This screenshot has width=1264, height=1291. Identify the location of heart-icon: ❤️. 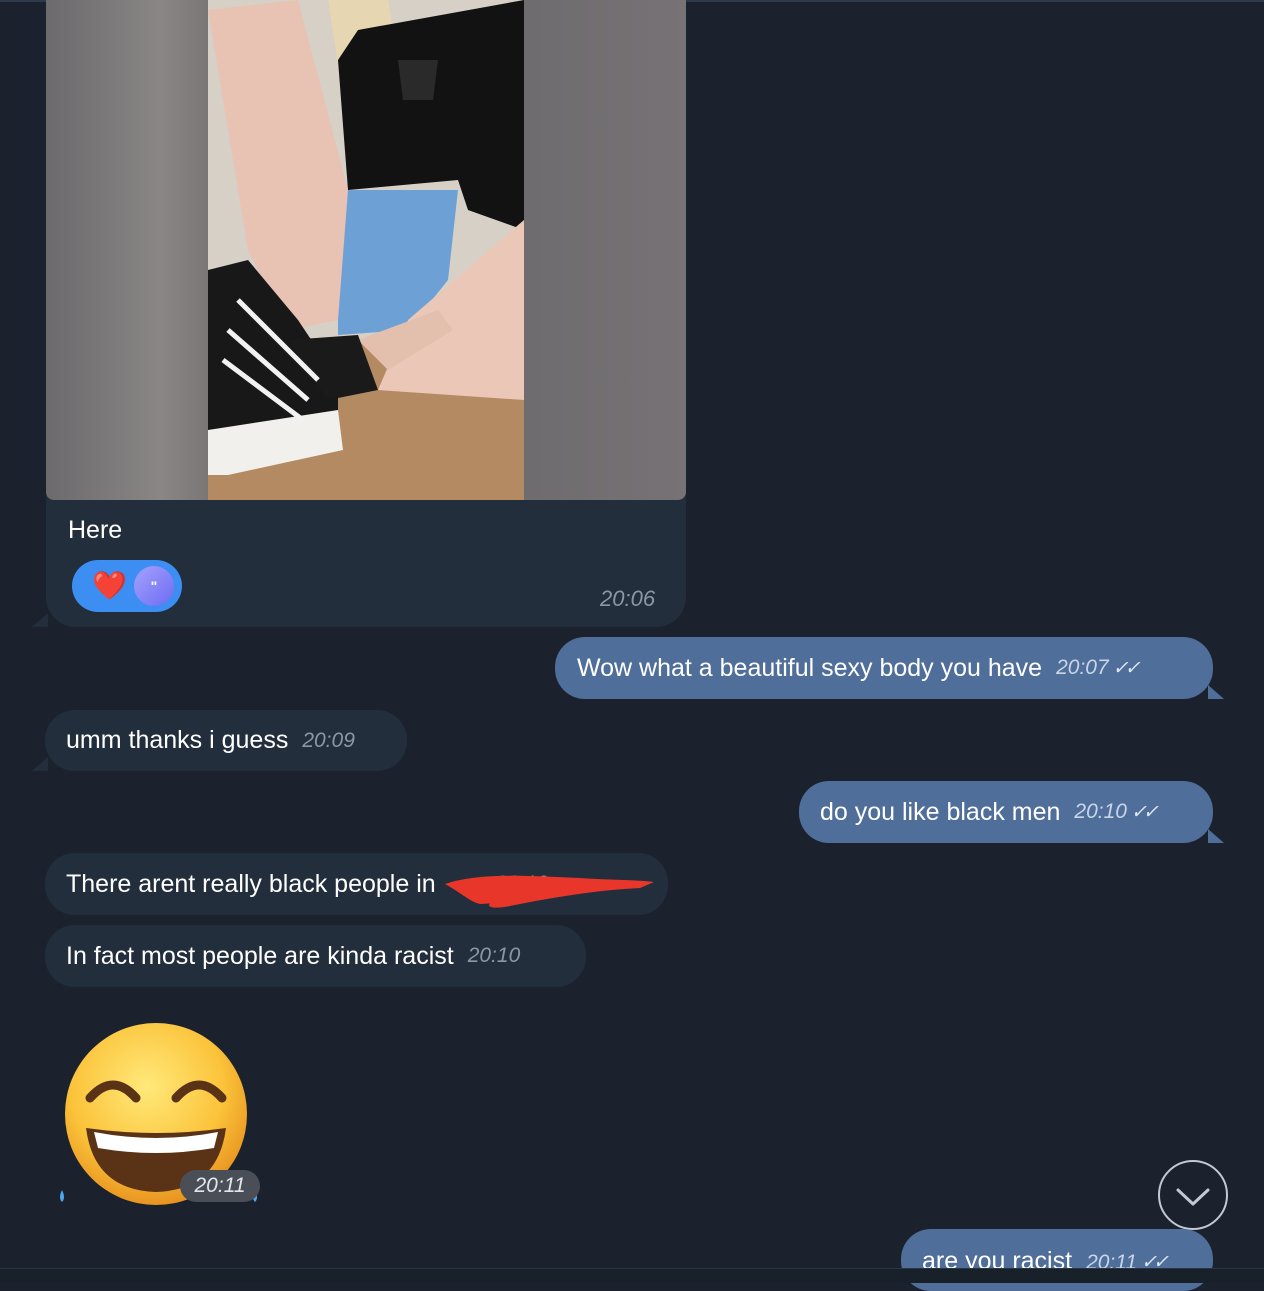
(109, 585).